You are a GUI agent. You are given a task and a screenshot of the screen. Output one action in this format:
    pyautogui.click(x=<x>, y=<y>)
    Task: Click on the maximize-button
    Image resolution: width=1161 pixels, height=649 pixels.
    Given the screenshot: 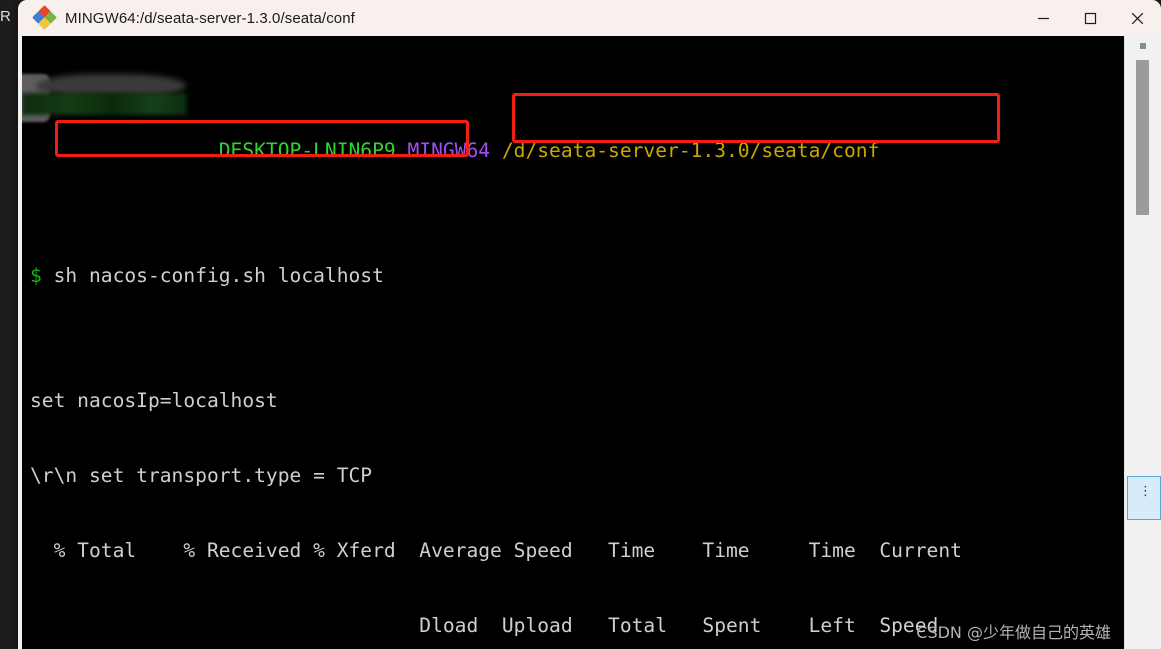 What is the action you would take?
    pyautogui.click(x=1090, y=18)
    